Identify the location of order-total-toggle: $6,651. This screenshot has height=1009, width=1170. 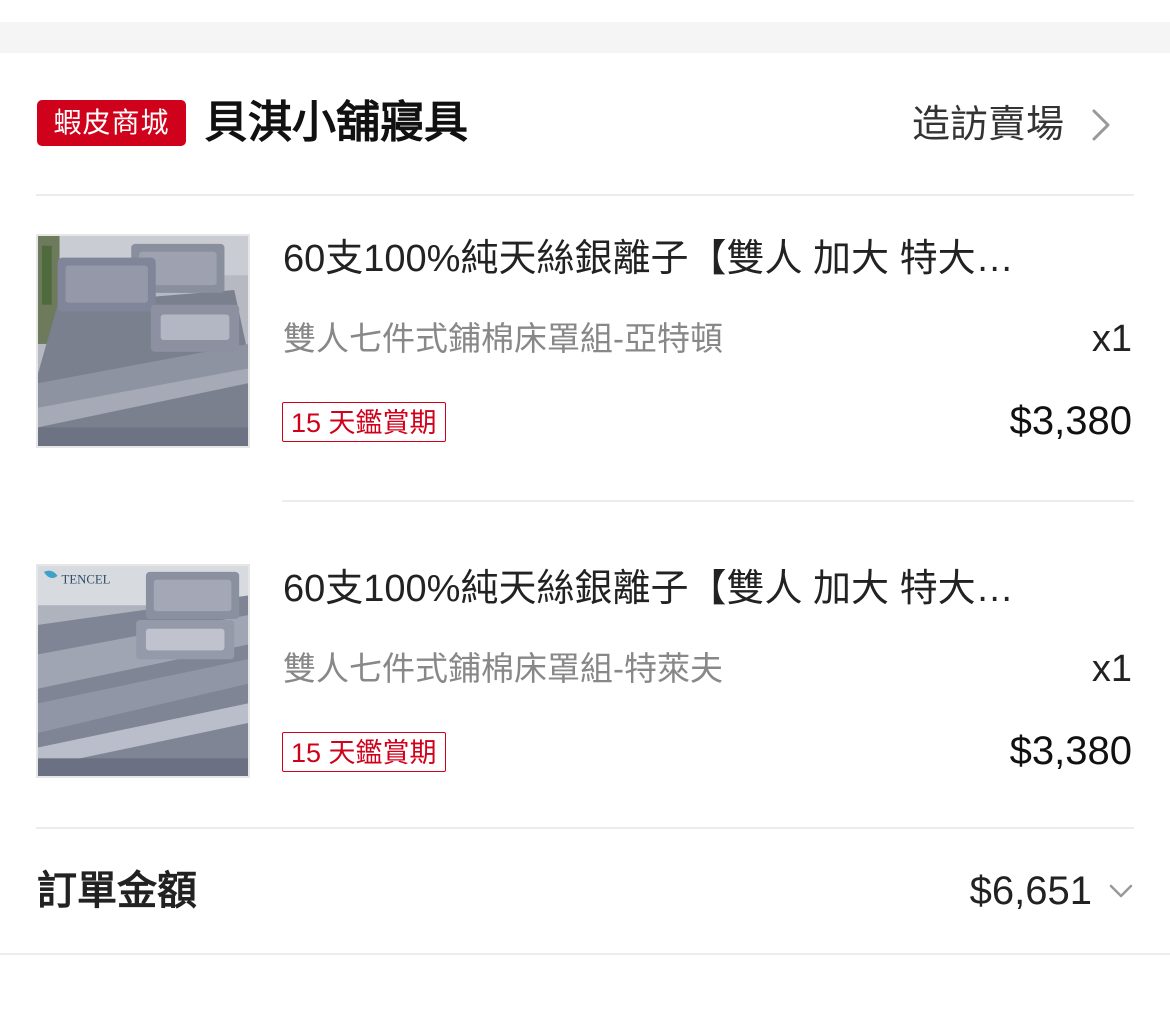
(1052, 891).